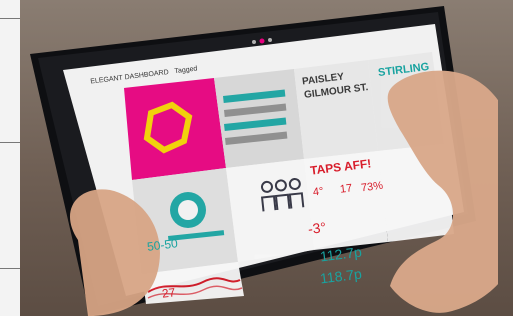 This screenshot has width=513, height=316. I want to click on weather-temp: -3°, so click(317, 228).